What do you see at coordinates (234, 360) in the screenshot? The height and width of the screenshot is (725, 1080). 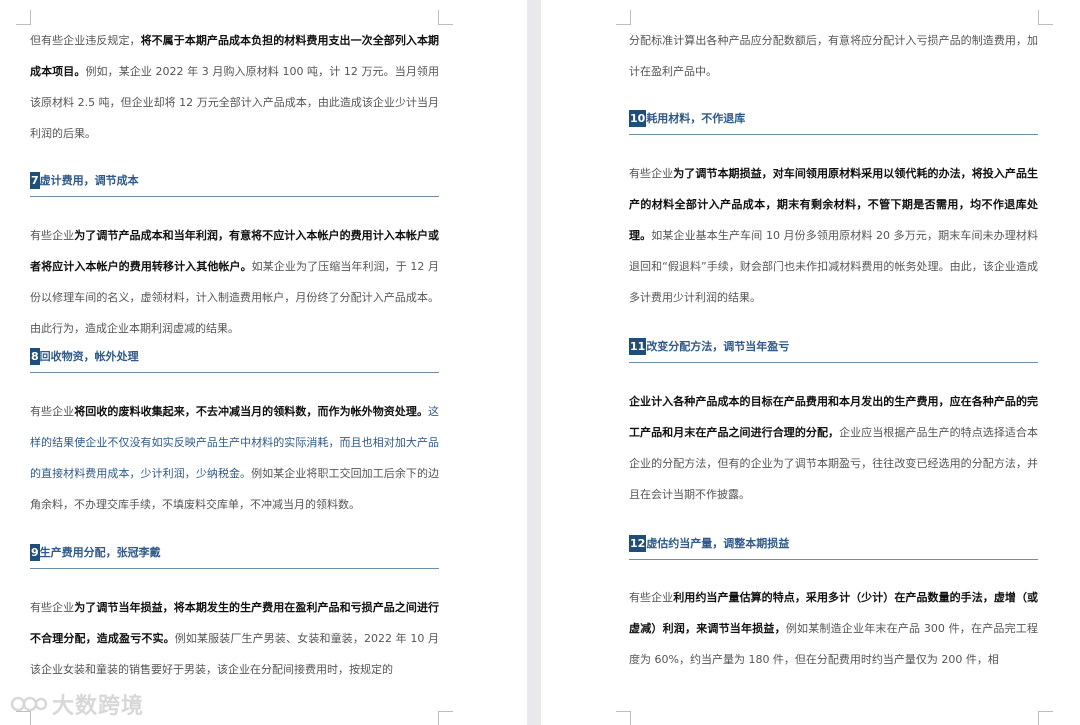 I see `section-heading-8: 8回收物资，帐外处理` at bounding box center [234, 360].